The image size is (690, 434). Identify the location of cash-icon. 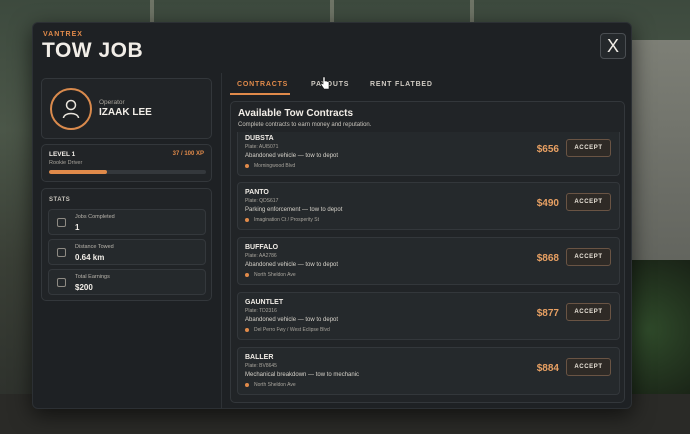
(61, 282).